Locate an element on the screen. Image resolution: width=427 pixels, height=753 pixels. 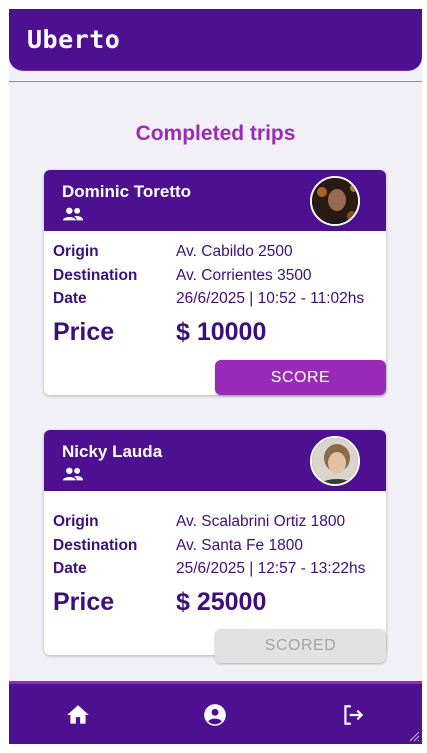
price-value: $ 25000 is located at coordinates (221, 602).